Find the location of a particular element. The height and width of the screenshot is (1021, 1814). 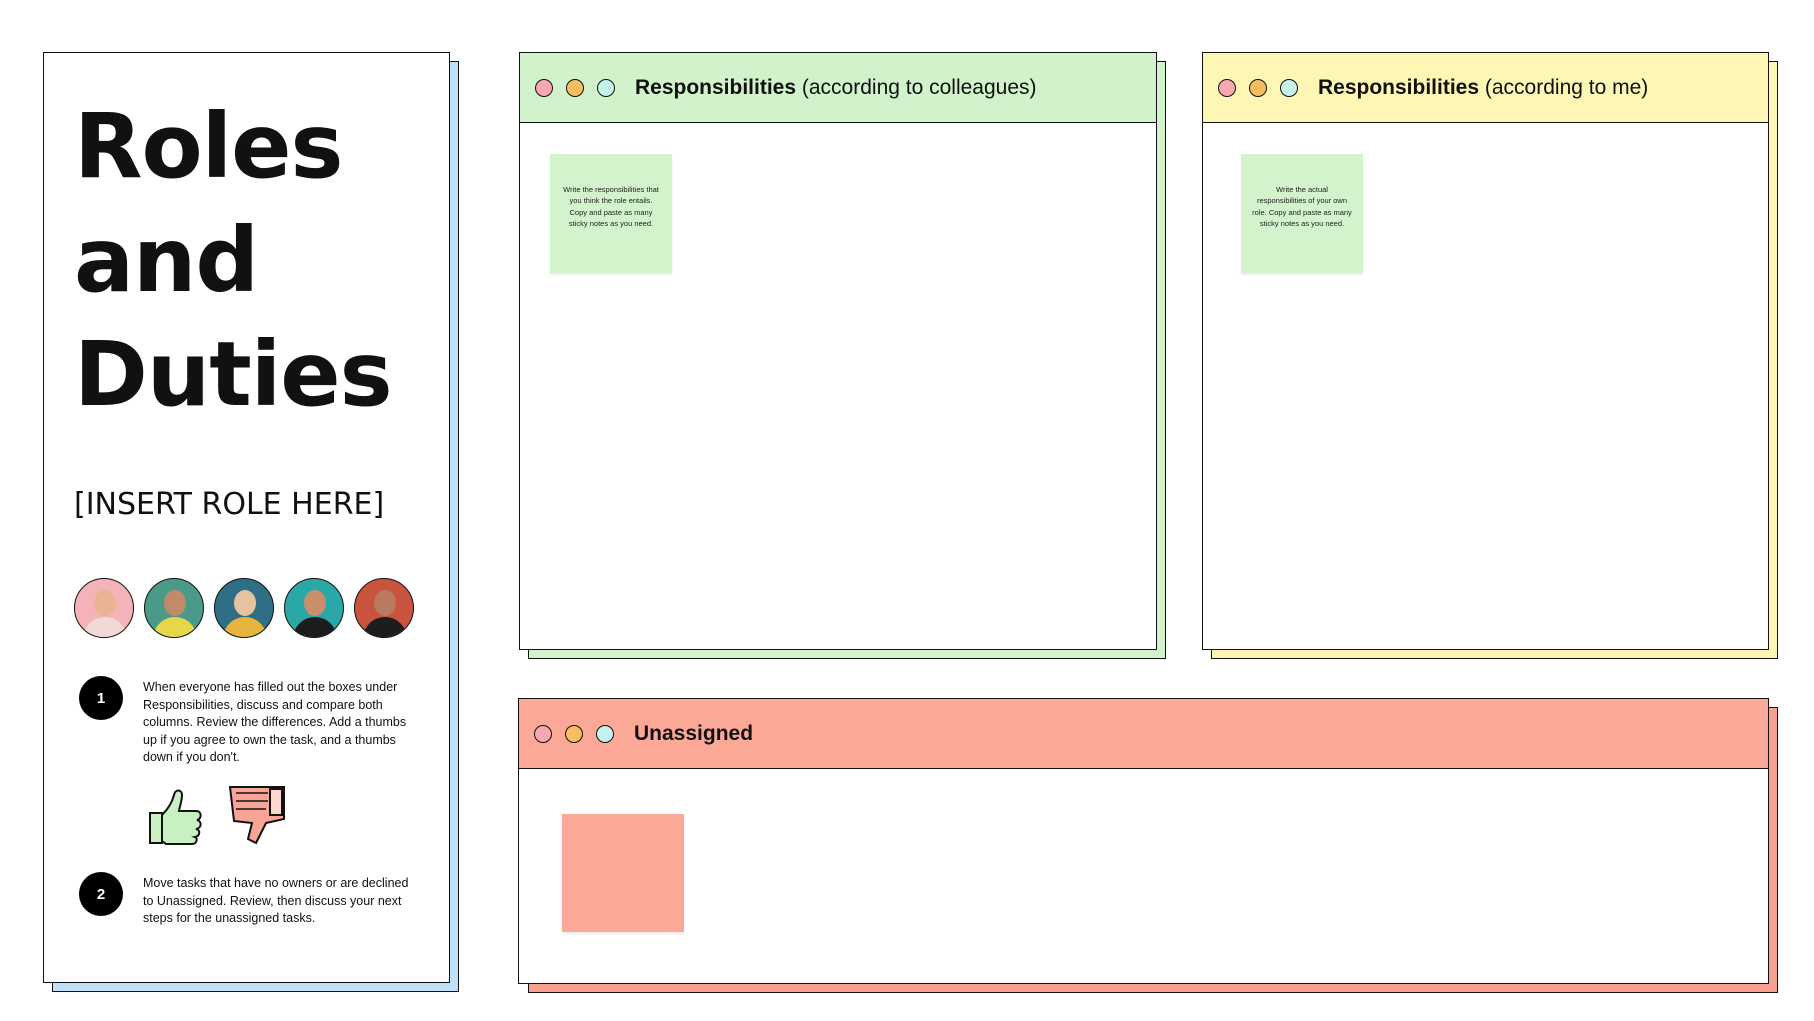

column-header: Responsibilities (according to me) is located at coordinates (1485, 88).